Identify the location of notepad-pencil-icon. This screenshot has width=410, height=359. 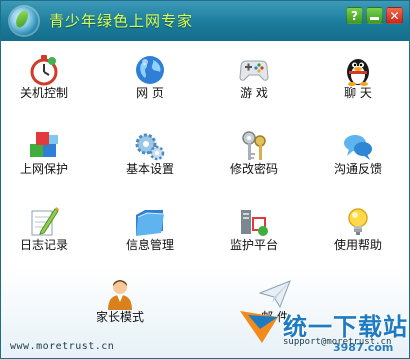
(45, 221).